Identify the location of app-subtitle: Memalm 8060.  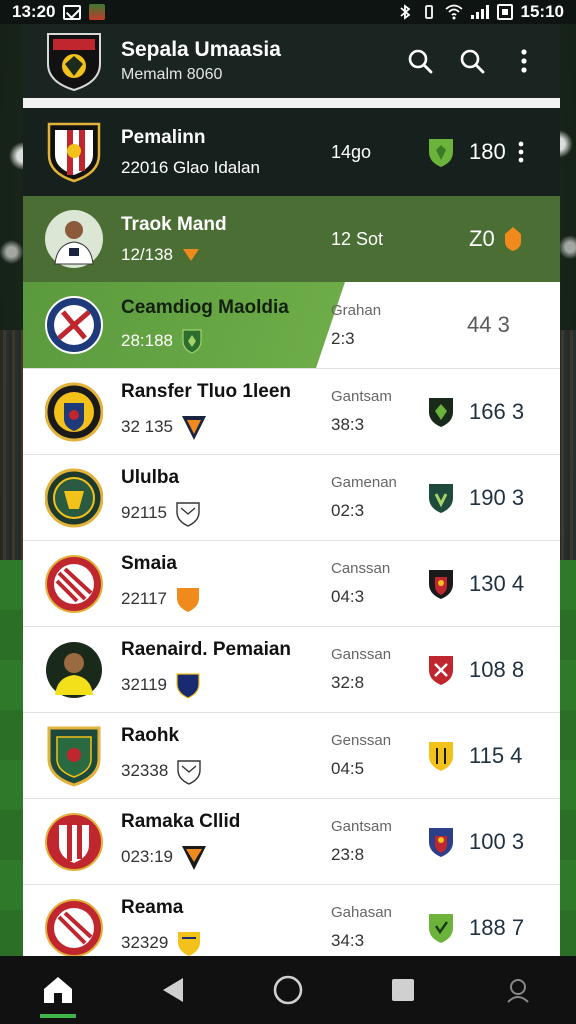
(172, 74).